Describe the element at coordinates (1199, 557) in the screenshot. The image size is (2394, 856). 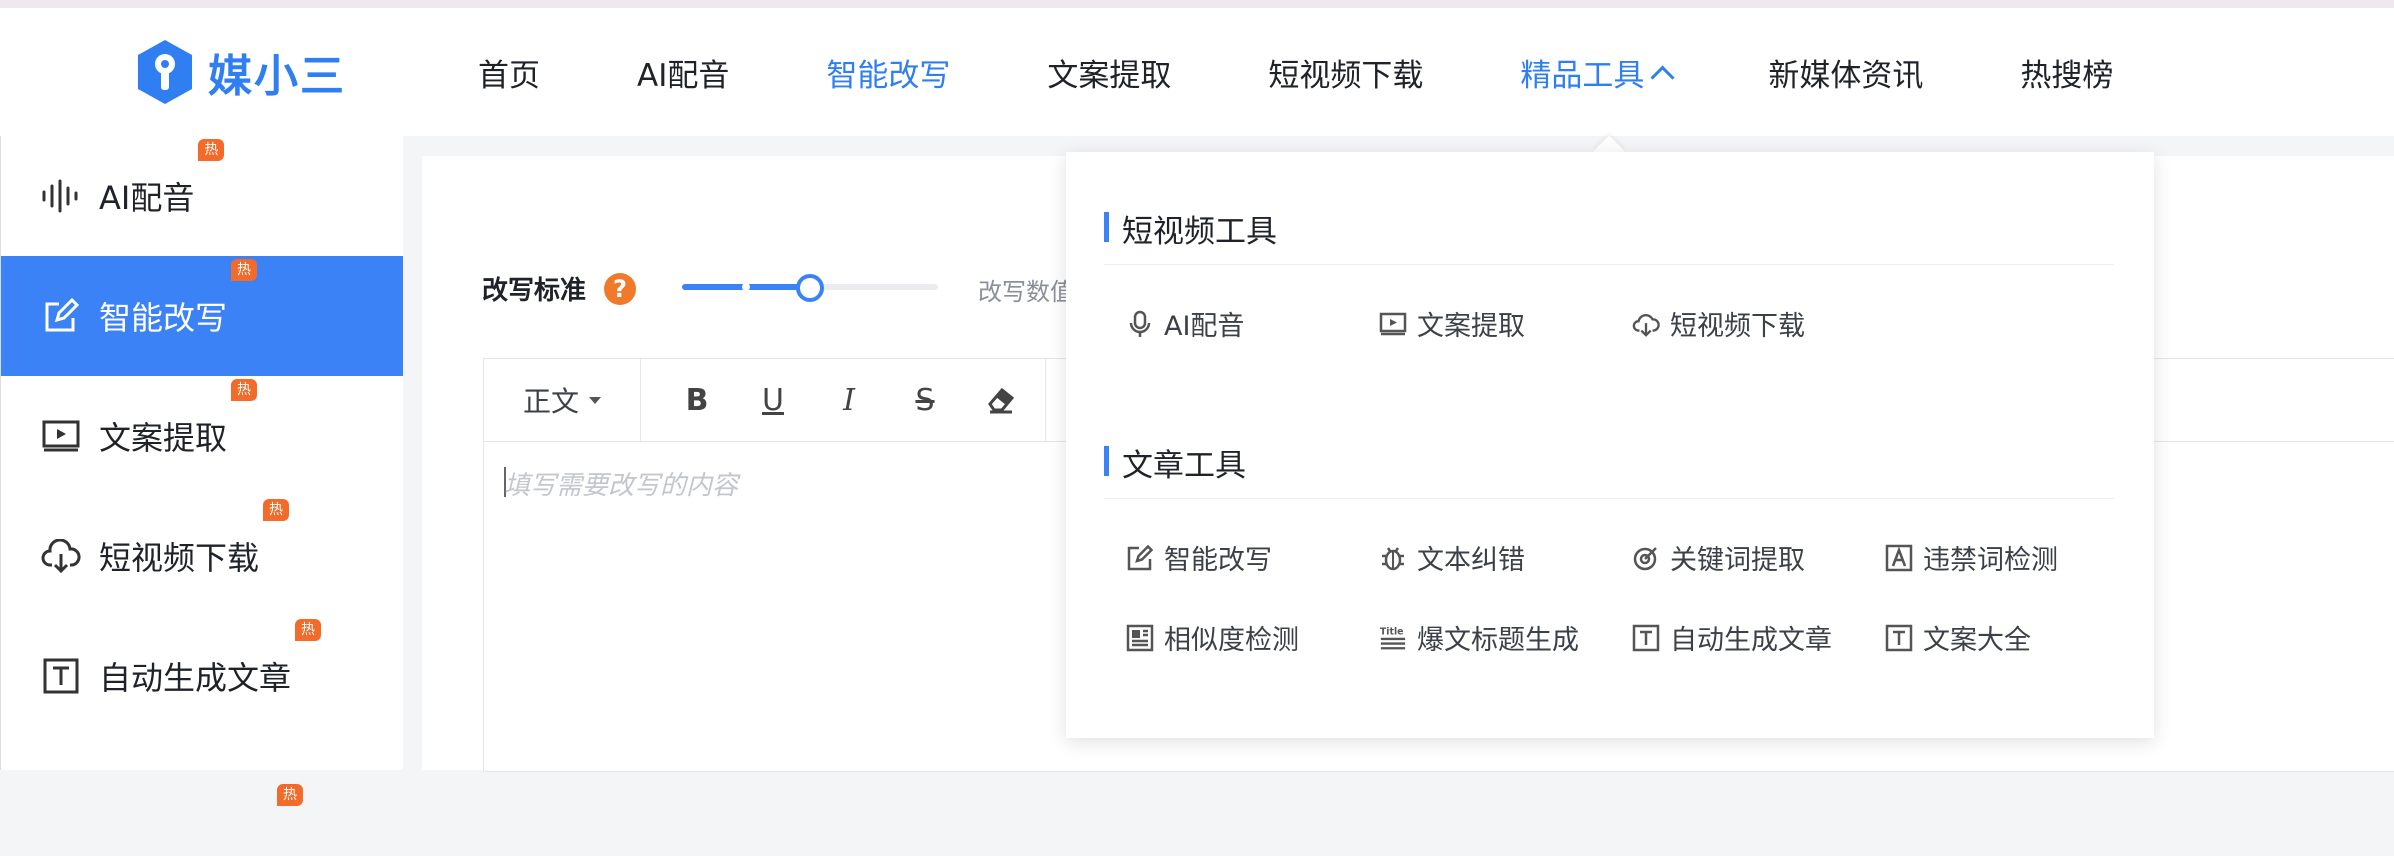
I see `tool-smart-rewrite: 智能改写` at that location.